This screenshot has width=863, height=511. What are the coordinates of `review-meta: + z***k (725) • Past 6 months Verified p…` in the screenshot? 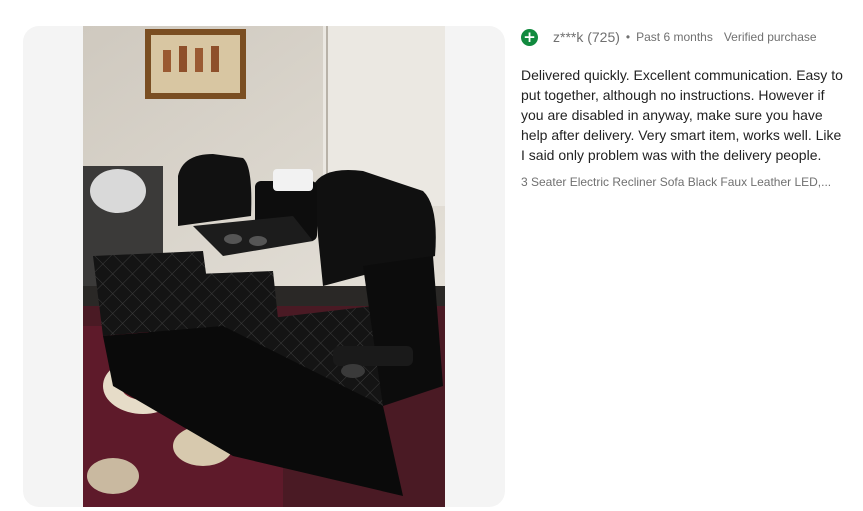 It's located at (686, 37).